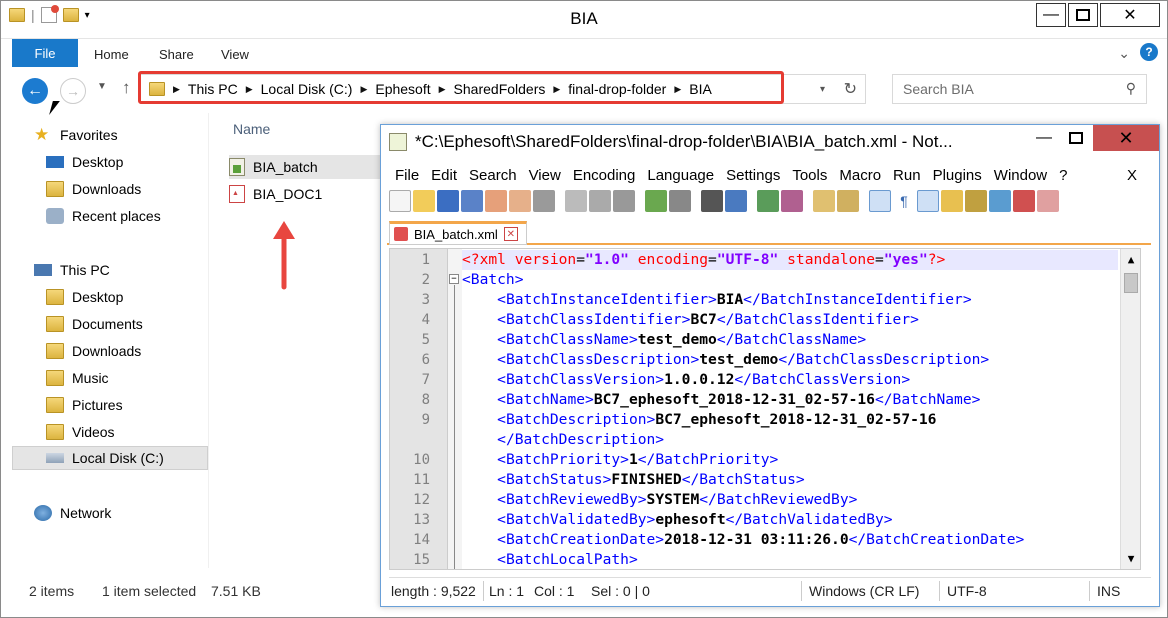 This screenshot has width=1168, height=618. What do you see at coordinates (126, 88) in the screenshot?
I see `up-button: ↑` at bounding box center [126, 88].